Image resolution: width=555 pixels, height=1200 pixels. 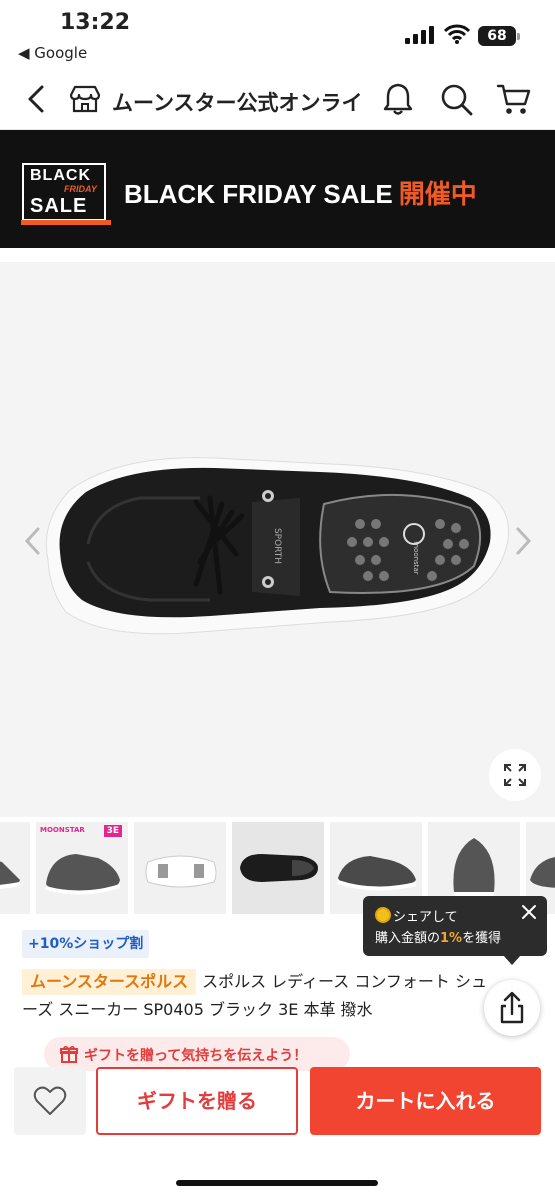 I want to click on thumbnail-2: MOONSTAR 3E, so click(x=82, y=868).